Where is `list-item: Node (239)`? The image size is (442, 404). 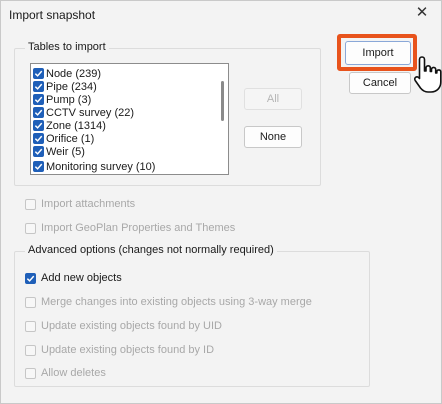
list-item: Node (239) is located at coordinates (67, 73).